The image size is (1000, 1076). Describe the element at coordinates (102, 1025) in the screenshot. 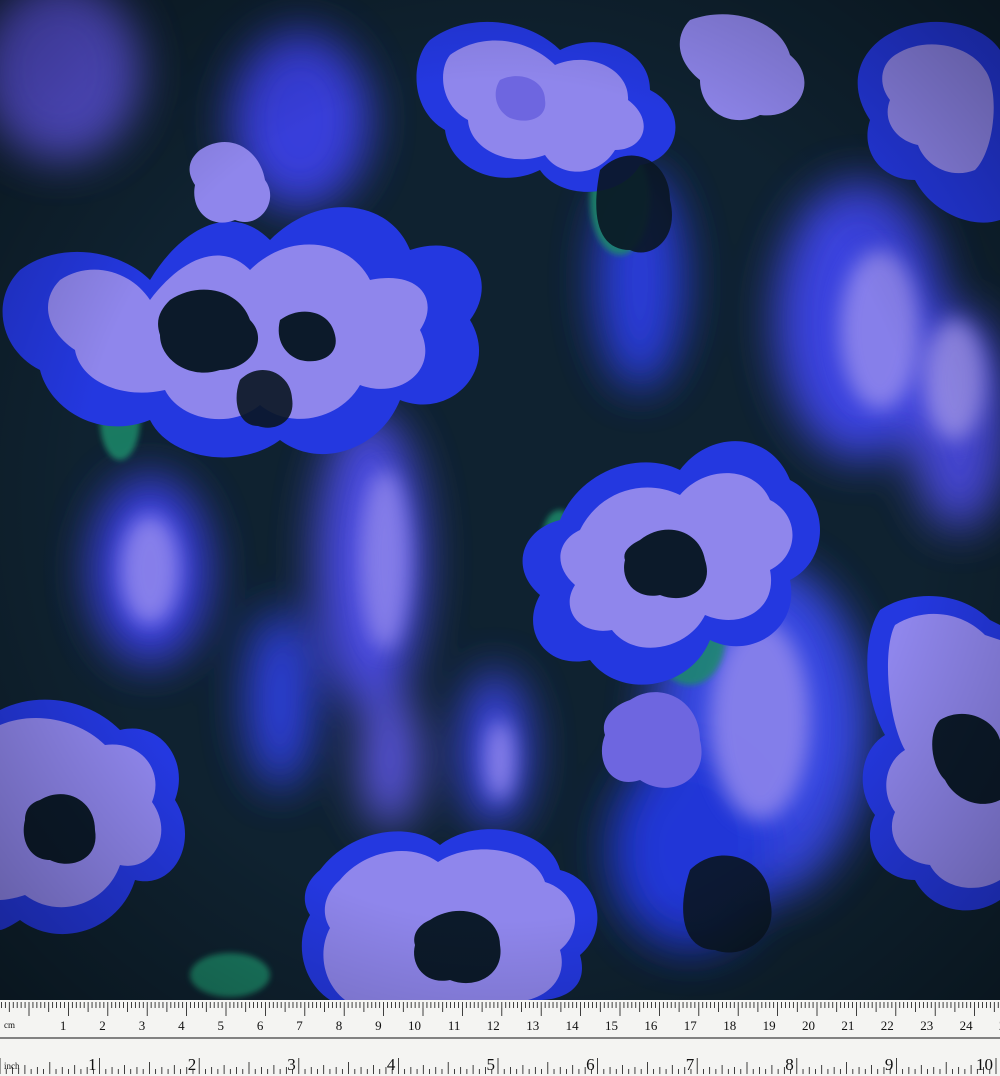

I see `cm-label: 2` at that location.